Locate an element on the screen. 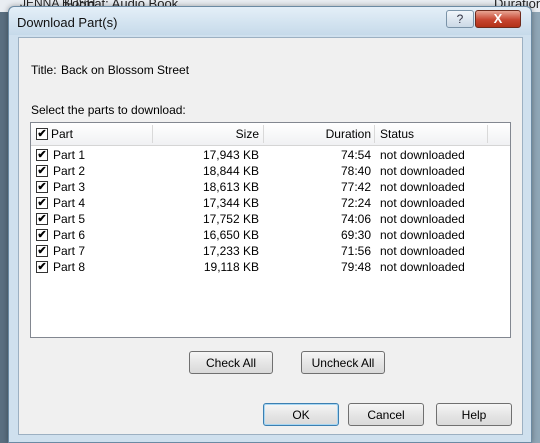 This screenshot has height=443, width=540. part-name: Part 1 is located at coordinates (69, 155).